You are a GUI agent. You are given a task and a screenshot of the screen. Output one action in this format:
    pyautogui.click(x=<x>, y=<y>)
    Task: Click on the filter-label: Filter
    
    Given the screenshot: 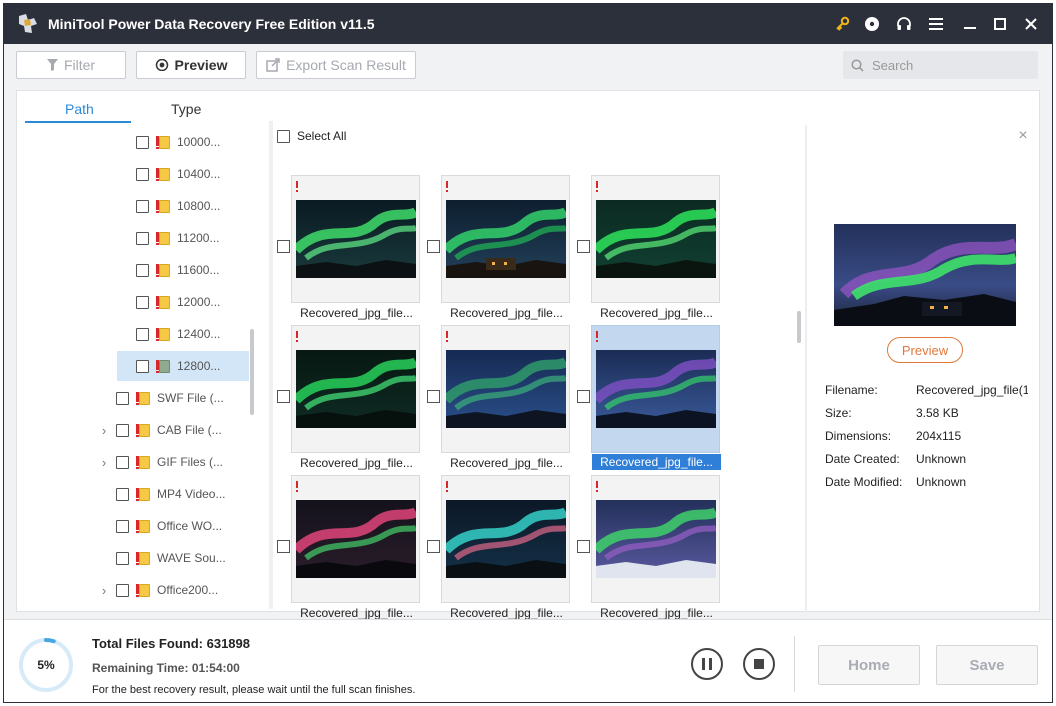 What is the action you would take?
    pyautogui.click(x=79, y=65)
    